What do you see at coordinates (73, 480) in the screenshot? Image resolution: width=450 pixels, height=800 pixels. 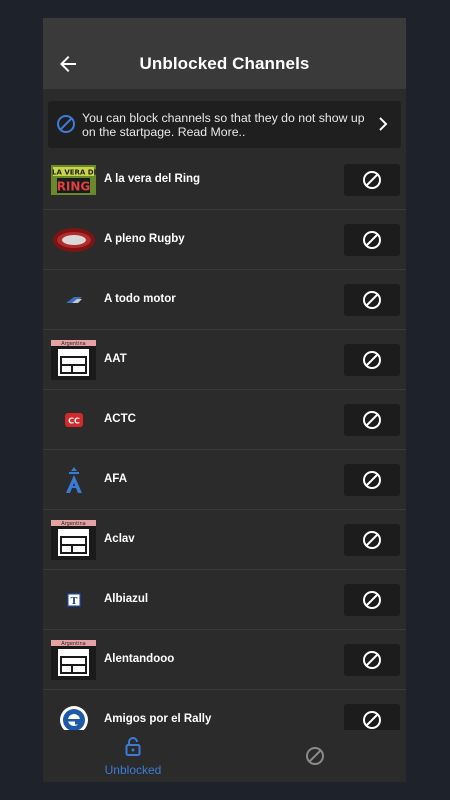 I see `afa-logo` at bounding box center [73, 480].